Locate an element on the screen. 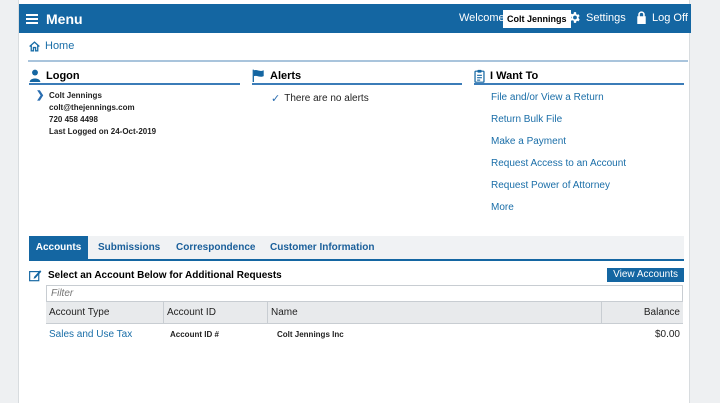 This screenshot has height=403, width=720. column-header-name: Name is located at coordinates (434, 313).